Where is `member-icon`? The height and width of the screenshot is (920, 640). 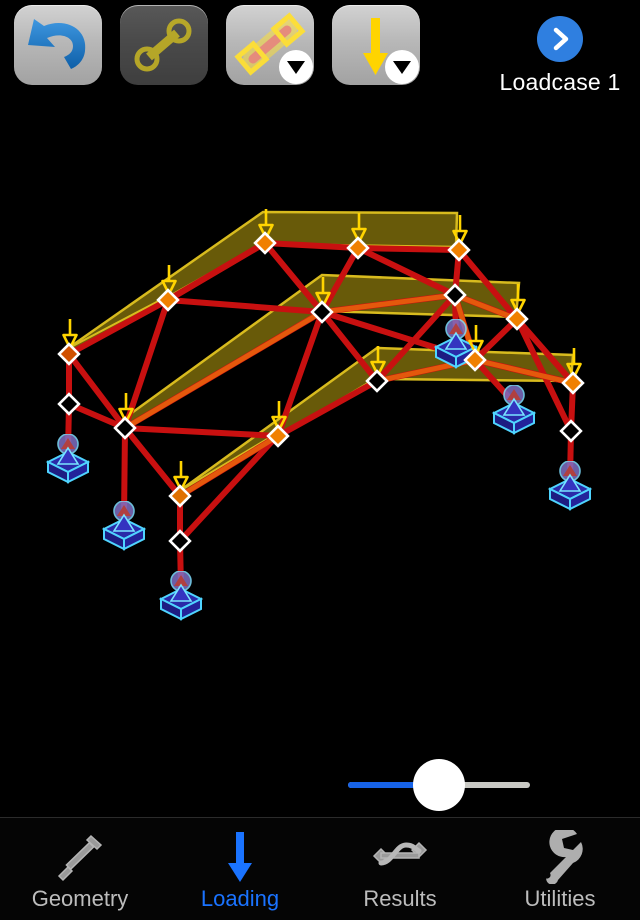
member-icon is located at coordinates (163, 45).